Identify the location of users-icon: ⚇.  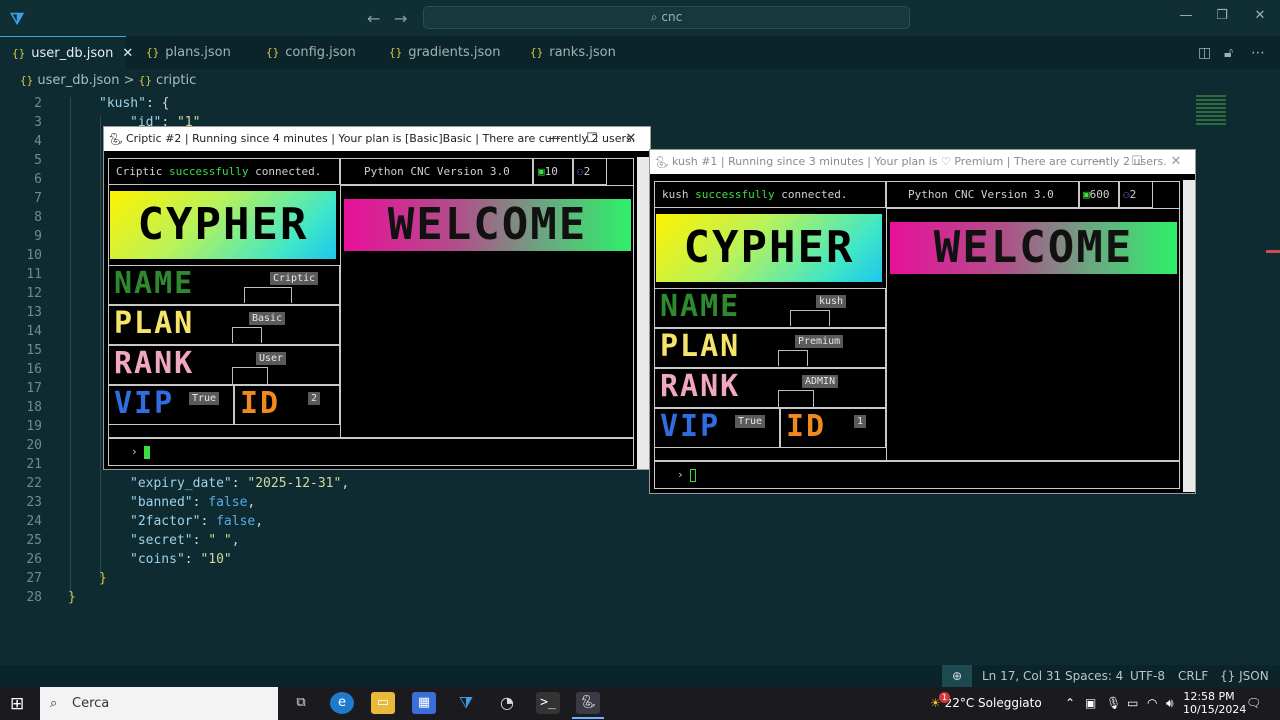
(1126, 194).